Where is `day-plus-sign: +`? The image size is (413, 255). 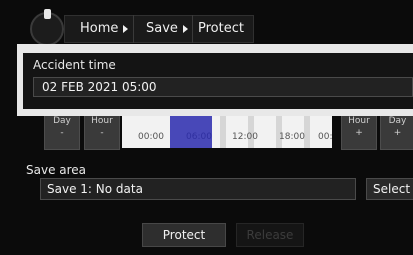
day-plus-sign: + is located at coordinates (397, 133).